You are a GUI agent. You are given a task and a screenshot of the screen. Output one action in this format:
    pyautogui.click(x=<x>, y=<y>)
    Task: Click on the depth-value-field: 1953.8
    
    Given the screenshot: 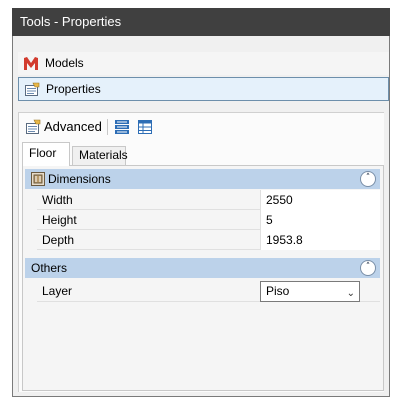 What is the action you would take?
    pyautogui.click(x=320, y=240)
    